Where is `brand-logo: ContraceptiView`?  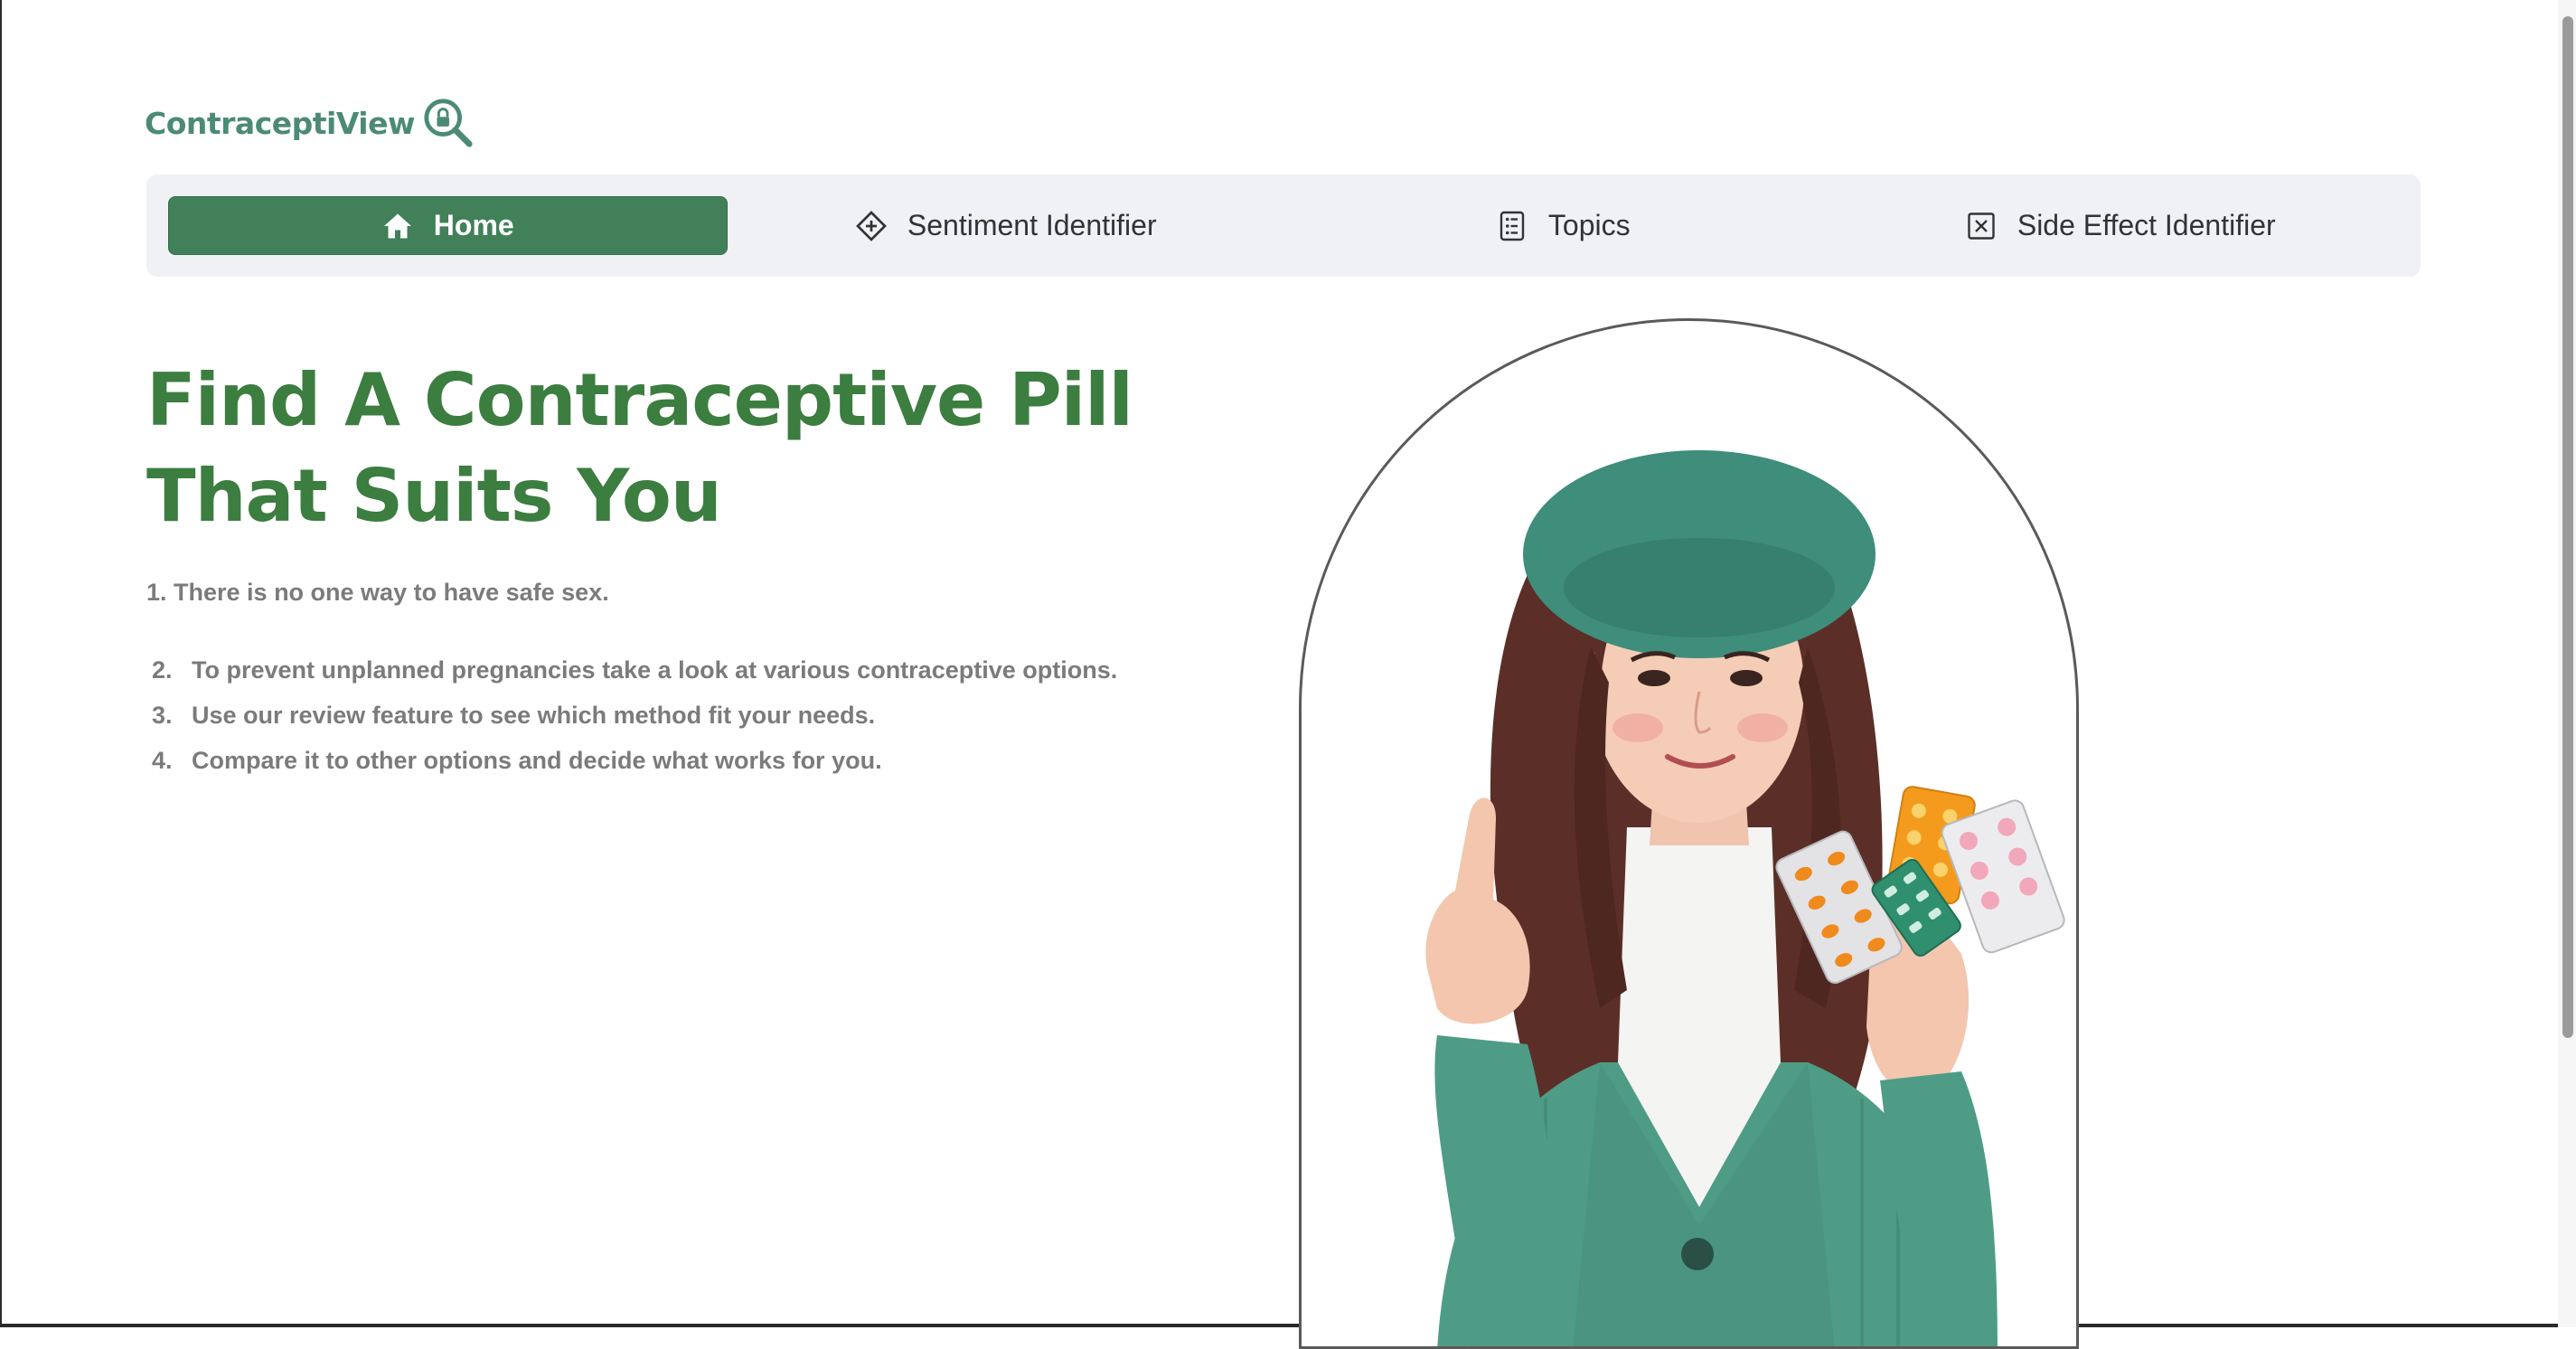 brand-logo: ContraceptiView is located at coordinates (310, 123).